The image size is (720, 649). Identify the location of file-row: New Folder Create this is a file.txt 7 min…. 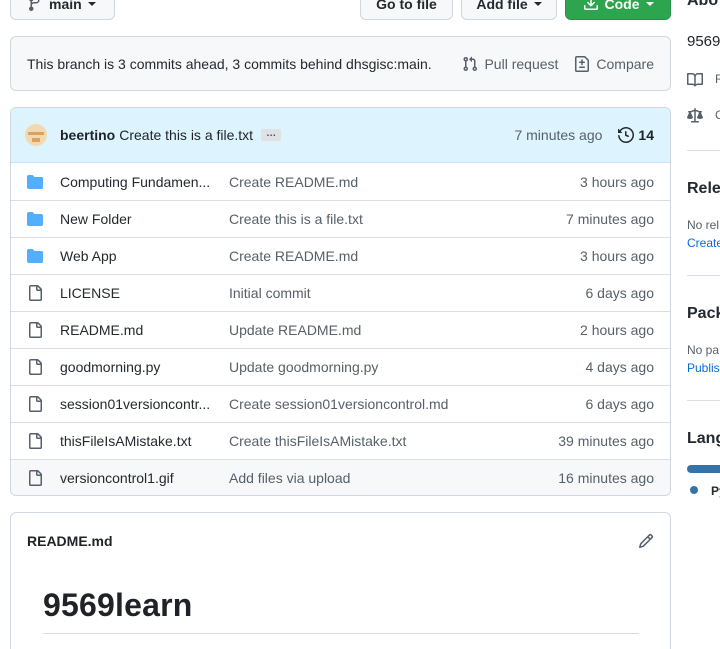
(340, 218).